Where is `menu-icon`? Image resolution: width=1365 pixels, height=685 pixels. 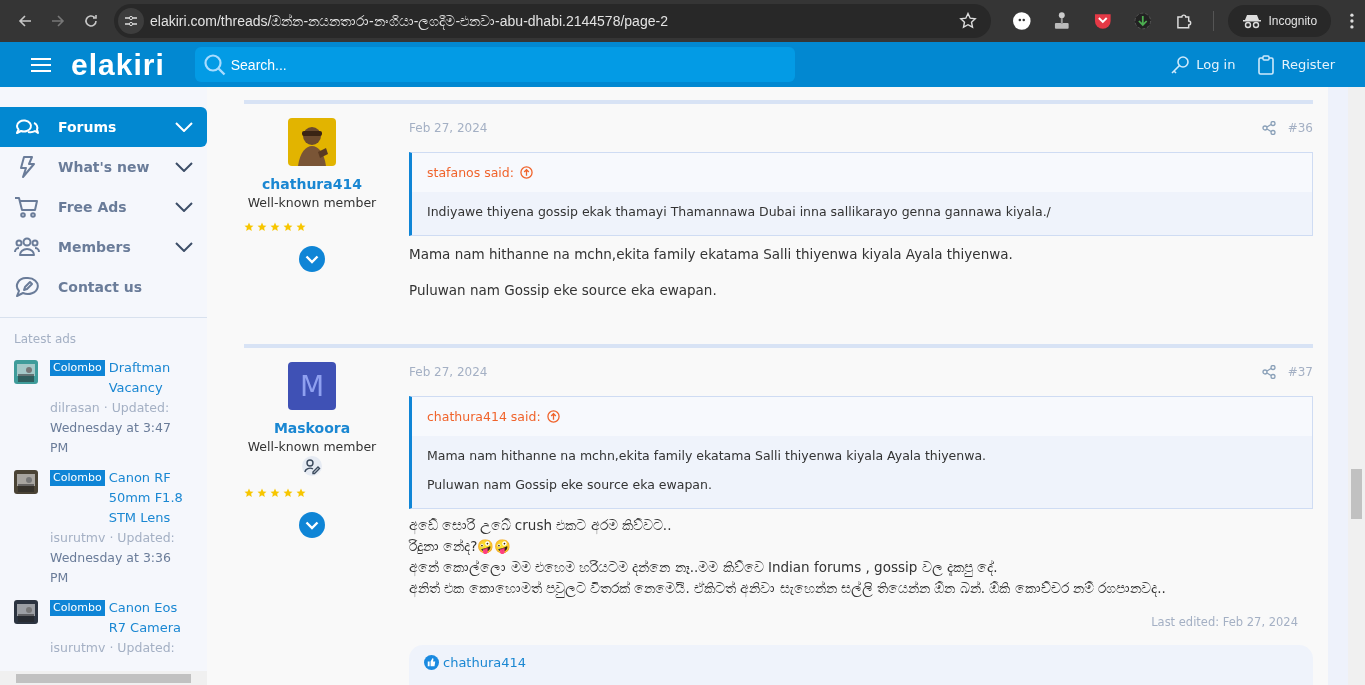 menu-icon is located at coordinates (1352, 21).